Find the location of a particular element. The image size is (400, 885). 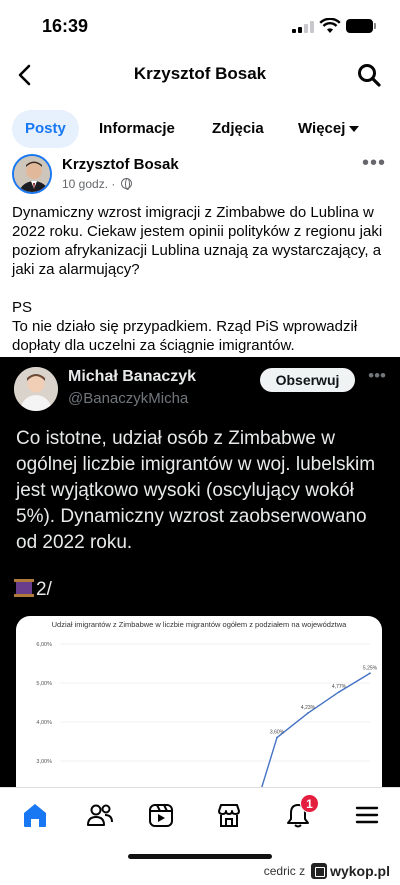

bottom-navigation: 1 is located at coordinates (200, 814).